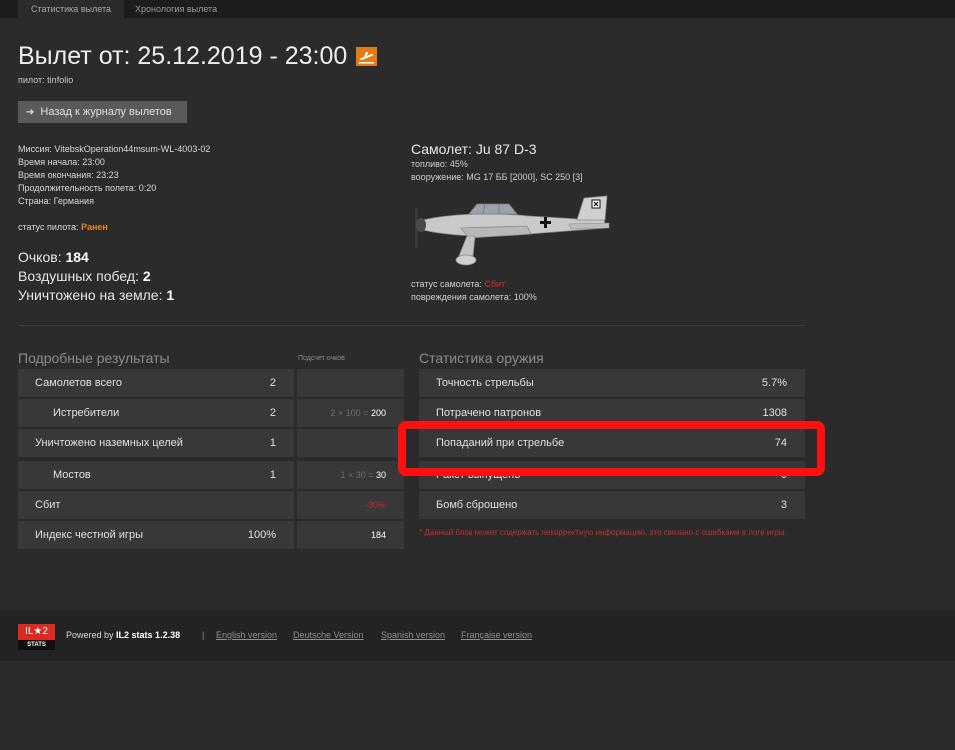 The image size is (955, 750). I want to click on ground-kills-summary: Уничтожено на земле: 1, so click(96, 295).